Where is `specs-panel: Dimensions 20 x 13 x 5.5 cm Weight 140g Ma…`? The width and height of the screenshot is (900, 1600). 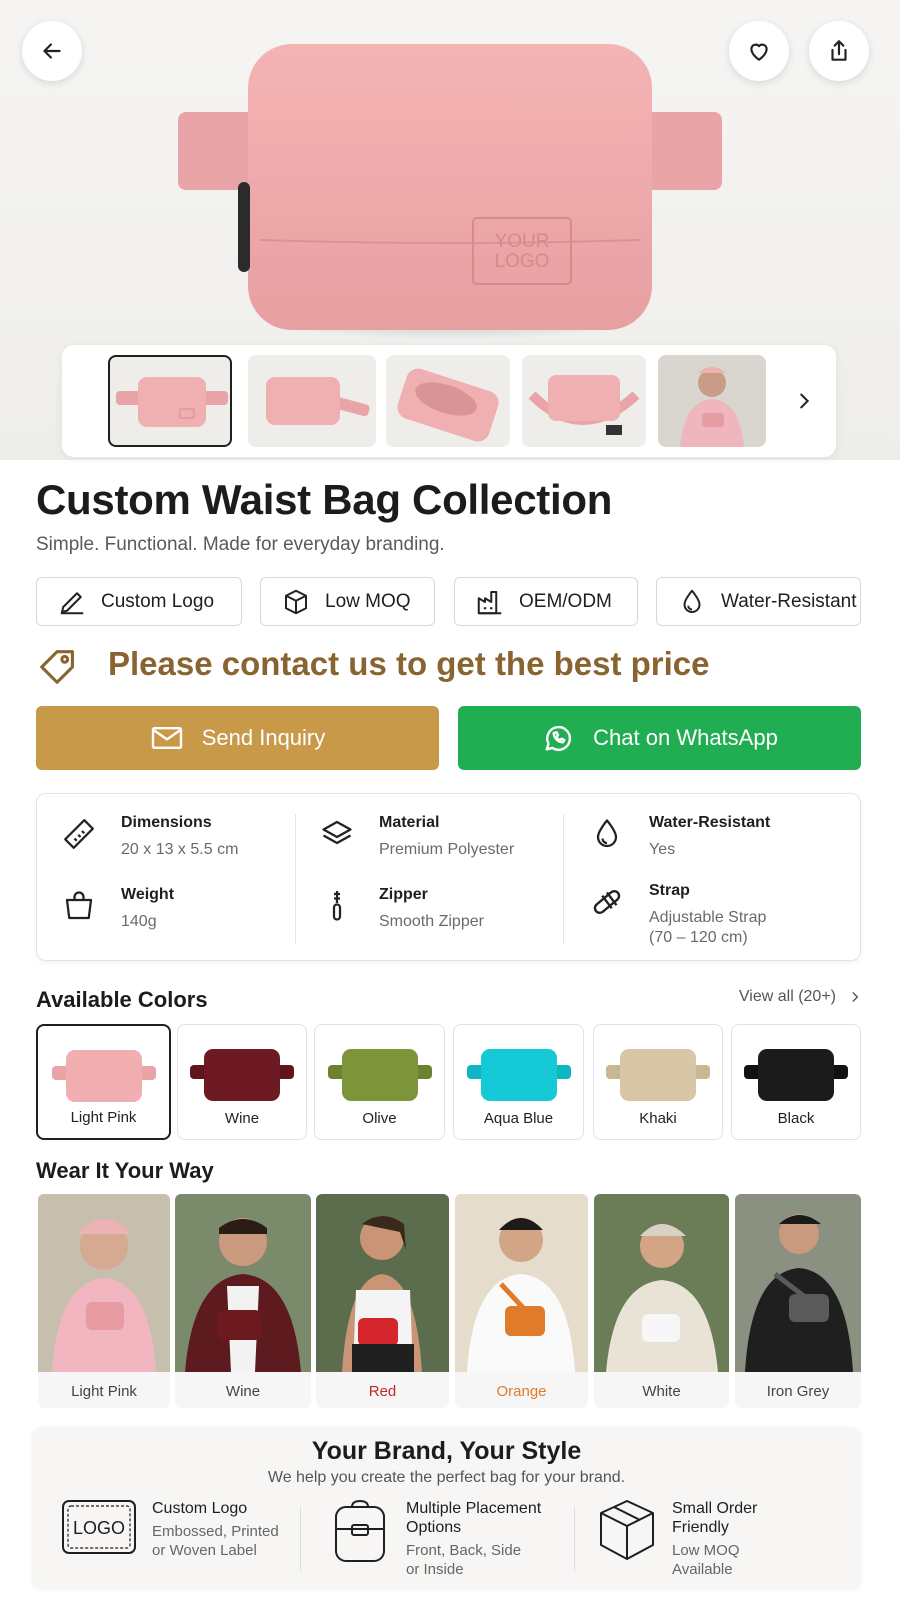
specs-panel: Dimensions 20 x 13 x 5.5 cm Weight 140g Ma… is located at coordinates (448, 877).